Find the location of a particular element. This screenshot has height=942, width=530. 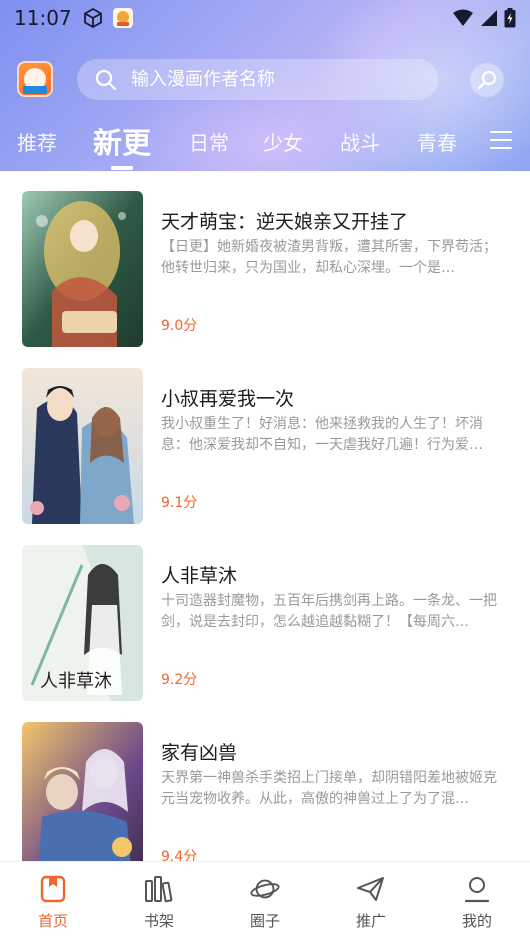

comic-title: 天才萌宝：逆天娘亲又开挂了 is located at coordinates (285, 222).